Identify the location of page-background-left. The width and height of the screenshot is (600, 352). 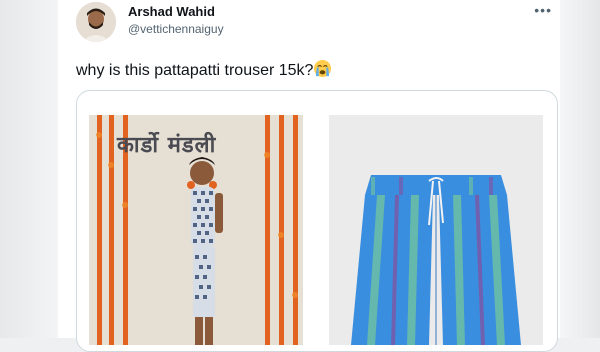
(29, 169).